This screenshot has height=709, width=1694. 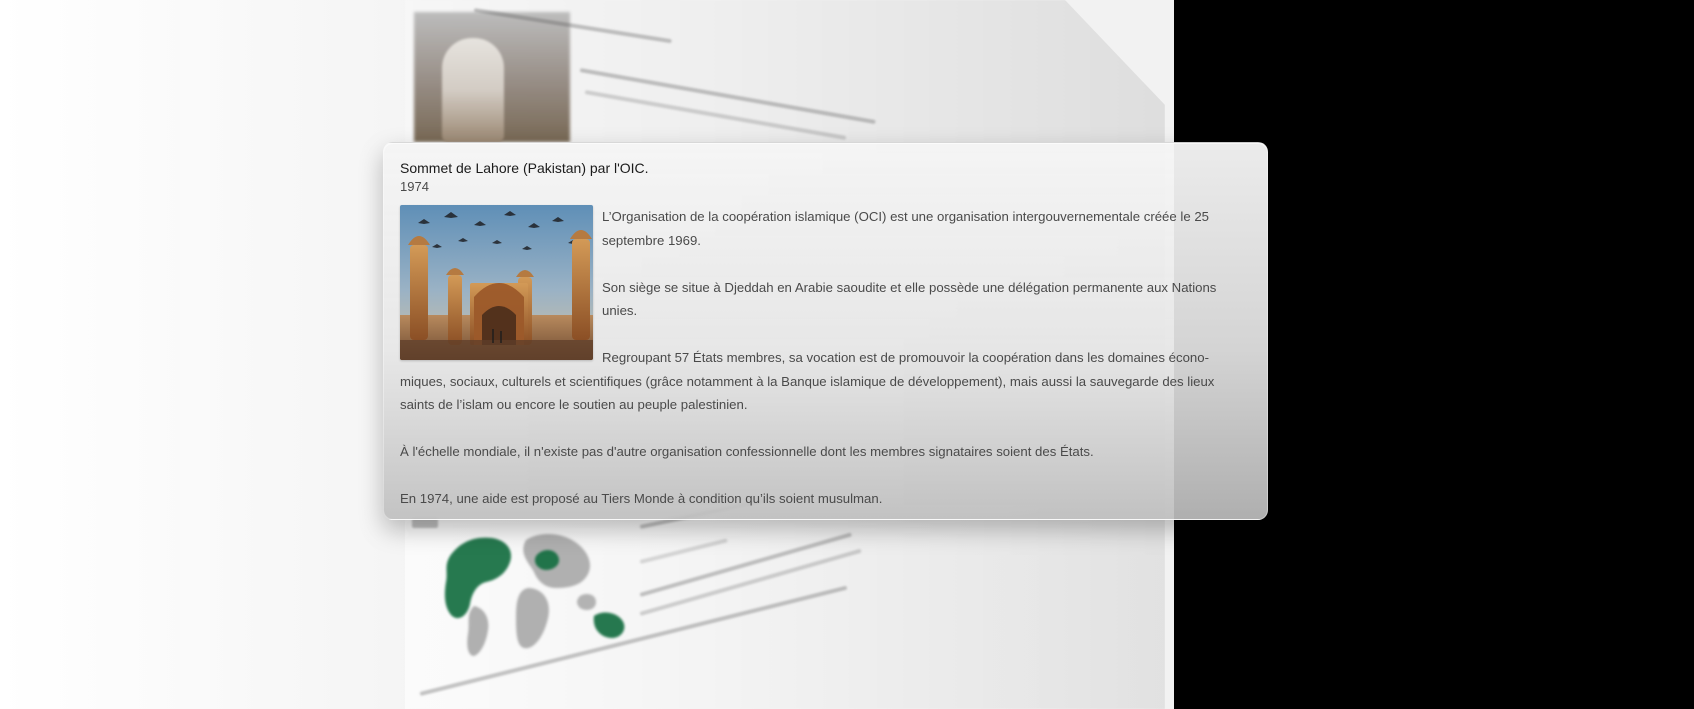 What do you see at coordinates (473, 90) in the screenshot?
I see `background-top-photo-figure` at bounding box center [473, 90].